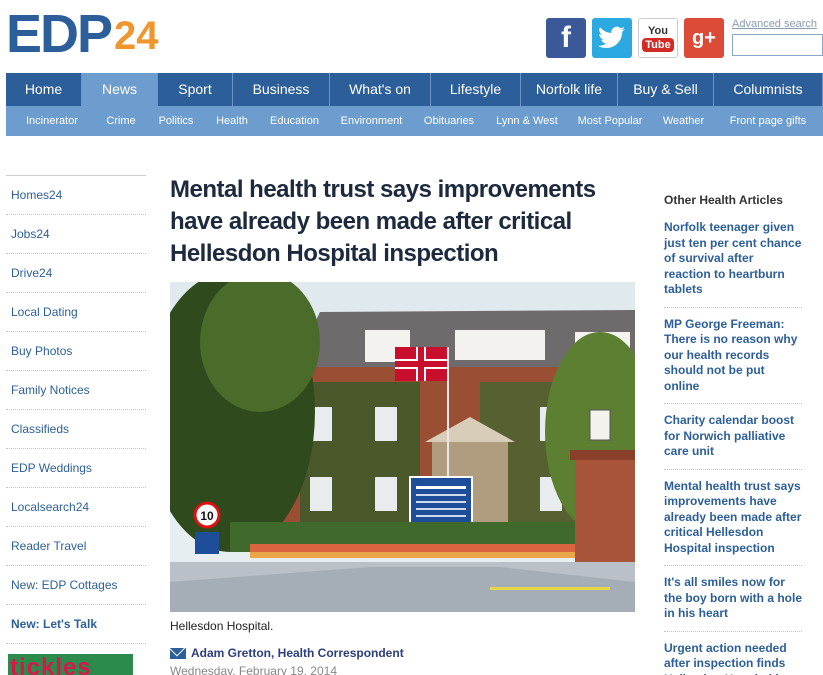  What do you see at coordinates (207, 516) in the screenshot?
I see `speed-limit-sign-text: 10` at bounding box center [207, 516].